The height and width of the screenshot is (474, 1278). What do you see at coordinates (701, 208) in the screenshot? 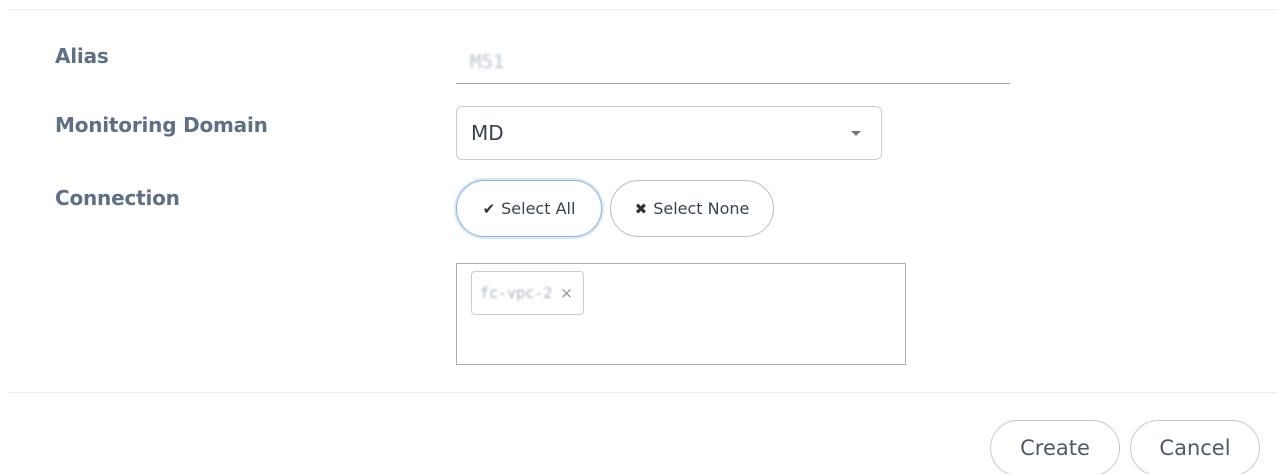
I see `select-none-label: Select None` at bounding box center [701, 208].